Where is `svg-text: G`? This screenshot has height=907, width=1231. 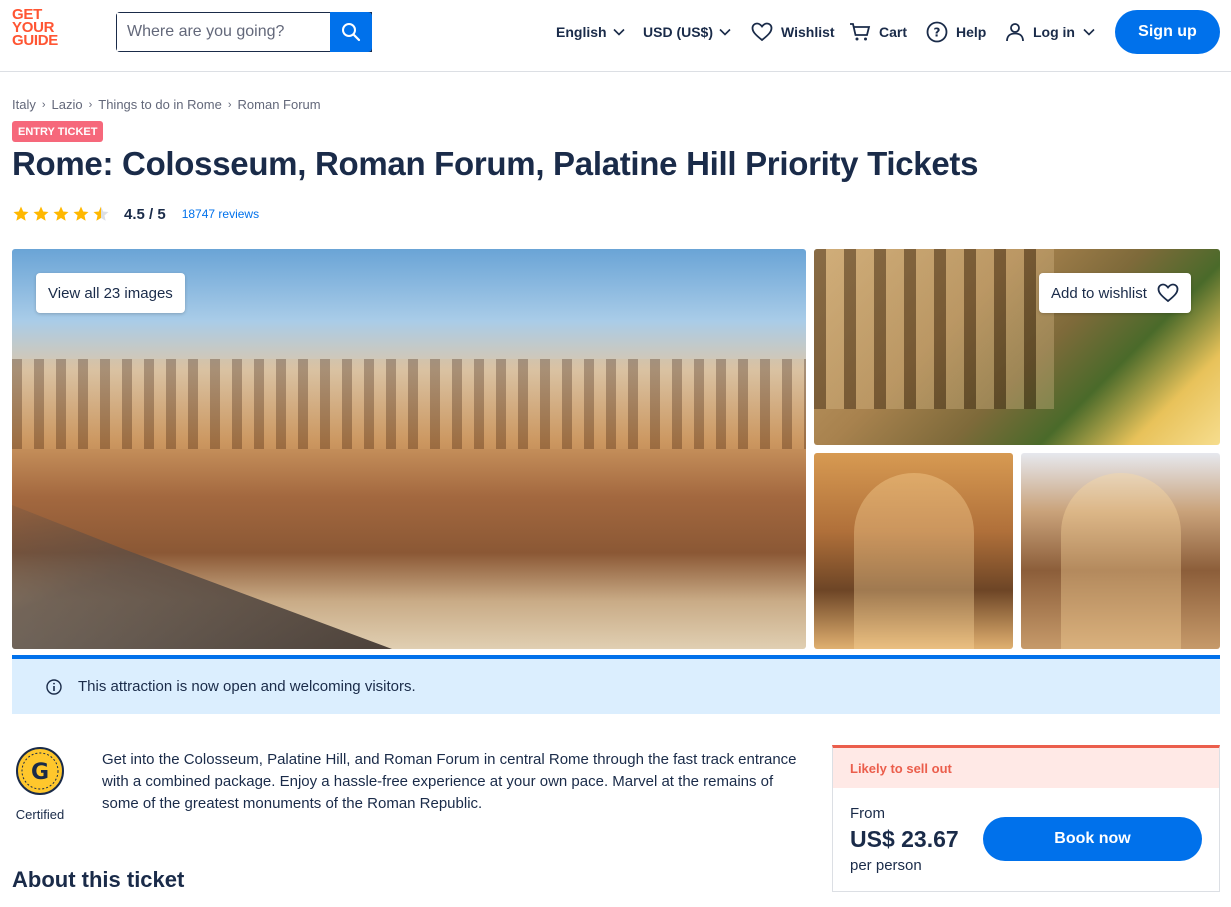
svg-text: G is located at coordinates (40, 772).